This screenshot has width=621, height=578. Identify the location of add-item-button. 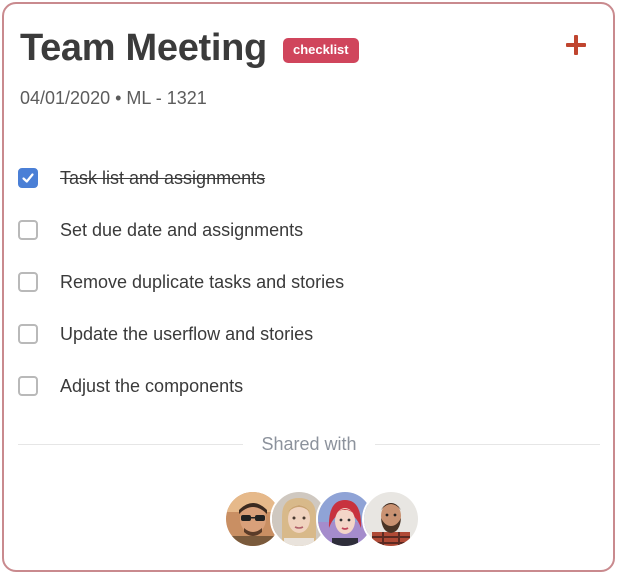
(576, 45).